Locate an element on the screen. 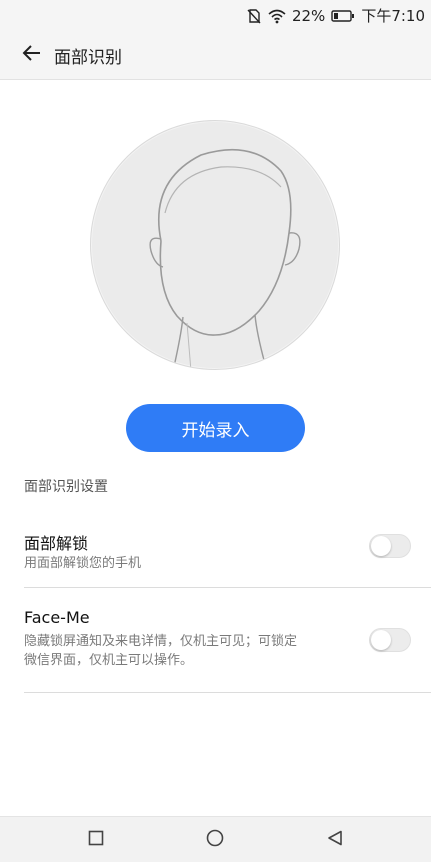 This screenshot has width=431, height=862. back-button is located at coordinates (32, 55).